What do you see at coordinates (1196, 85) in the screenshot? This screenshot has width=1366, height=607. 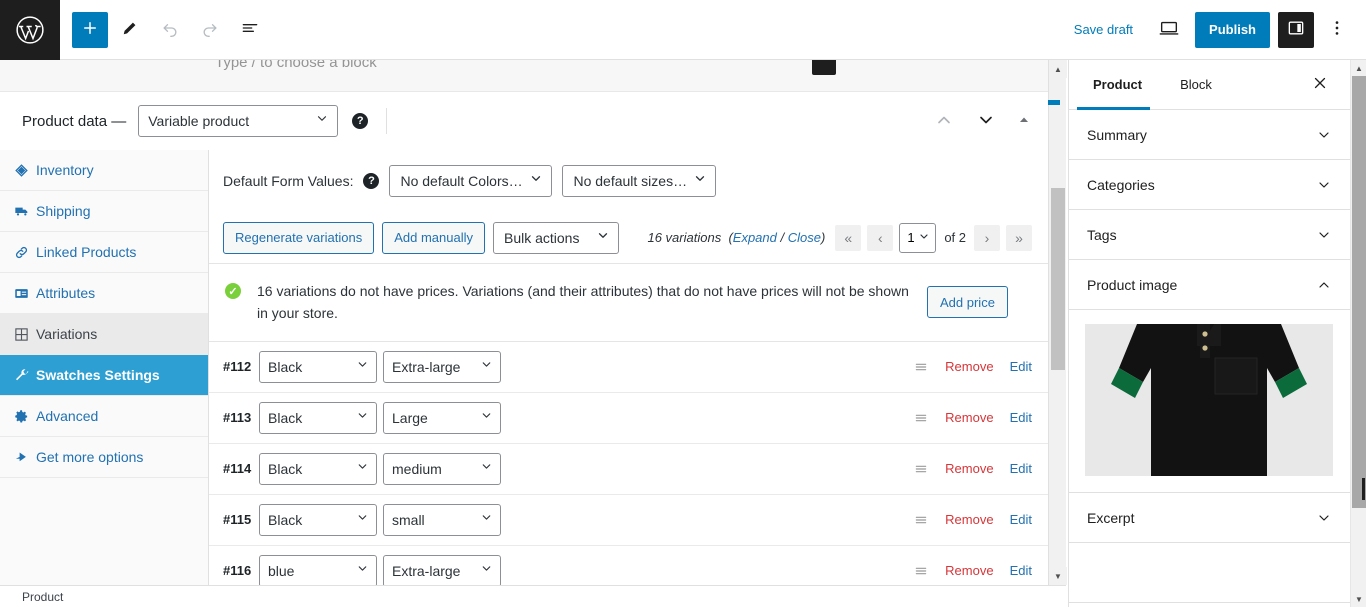 I see `tab-block: Block` at bounding box center [1196, 85].